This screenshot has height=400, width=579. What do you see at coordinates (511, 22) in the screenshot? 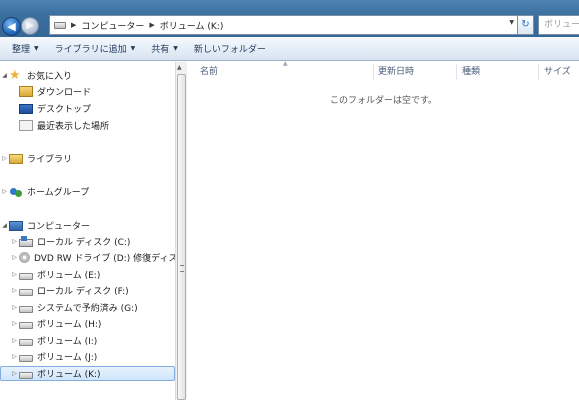
I see `address-history-dropdown-icon: ▼` at bounding box center [511, 22].